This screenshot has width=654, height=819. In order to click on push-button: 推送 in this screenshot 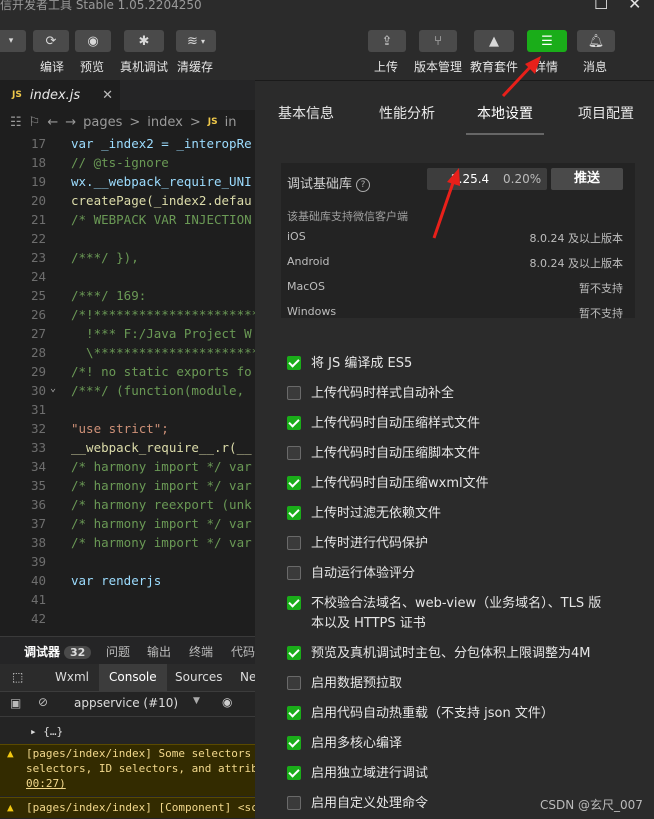, I will do `click(587, 179)`.